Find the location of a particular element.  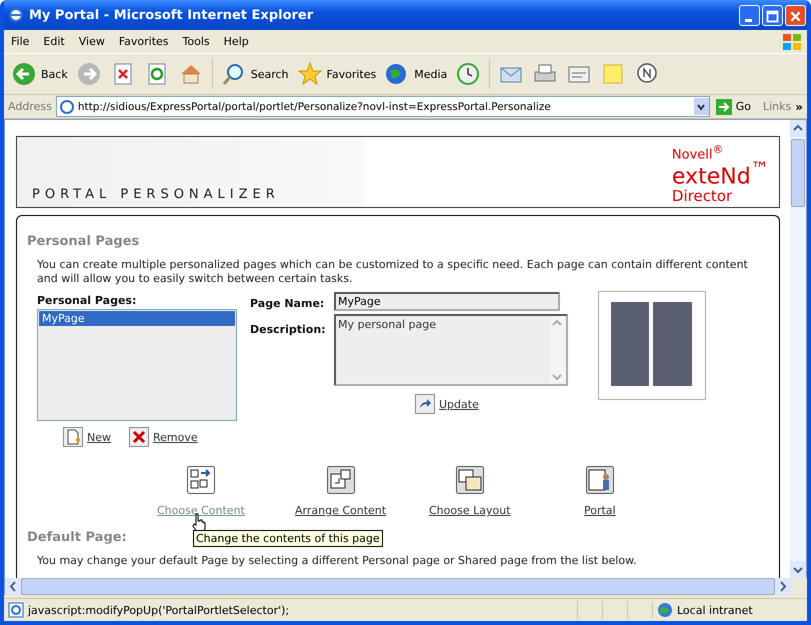

scroll-up-icon is located at coordinates (798, 128).